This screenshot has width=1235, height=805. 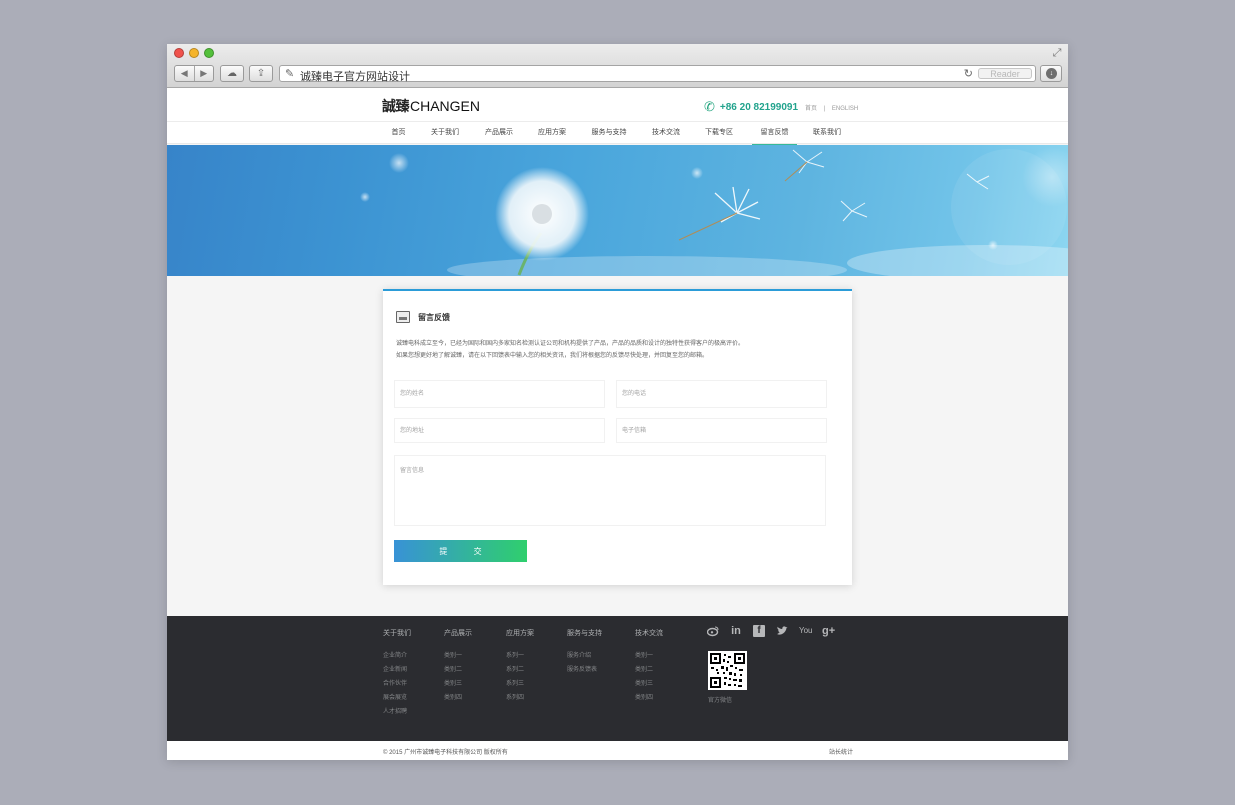 I want to click on language-switch: 首页 | ENGLISH, so click(x=831, y=107).